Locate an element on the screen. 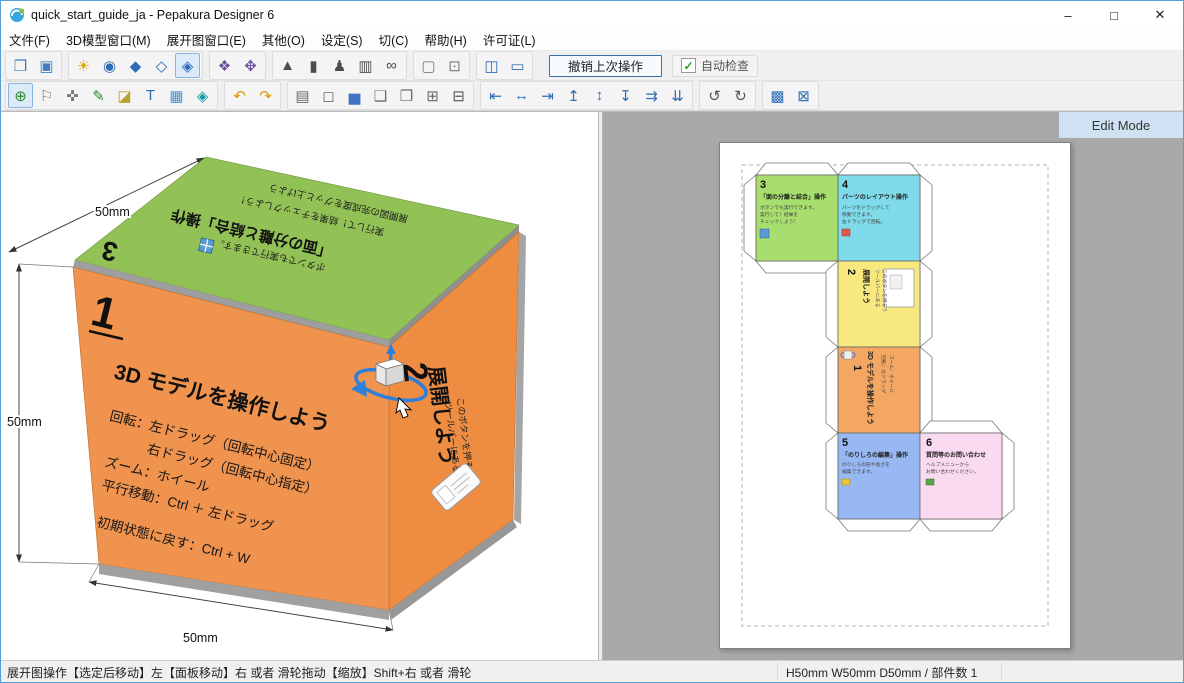  open-file-icon: ❒ is located at coordinates (20, 65).